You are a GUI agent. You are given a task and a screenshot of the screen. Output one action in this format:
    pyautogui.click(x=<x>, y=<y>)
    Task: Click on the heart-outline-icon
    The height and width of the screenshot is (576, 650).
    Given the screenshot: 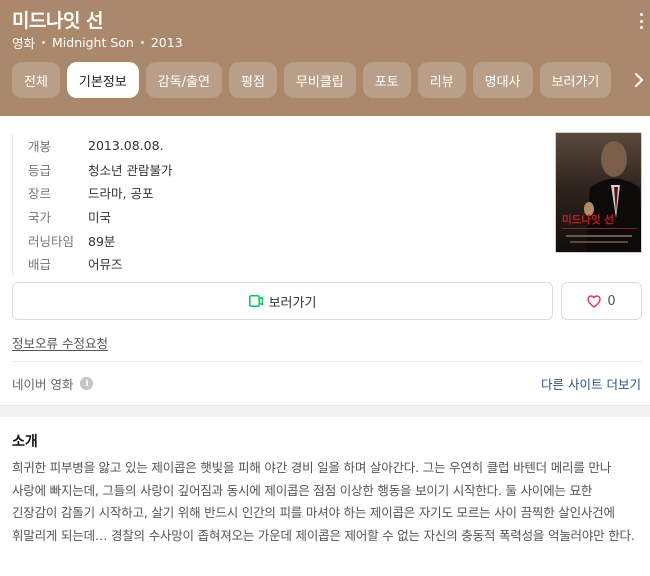 What is the action you would take?
    pyautogui.click(x=594, y=301)
    